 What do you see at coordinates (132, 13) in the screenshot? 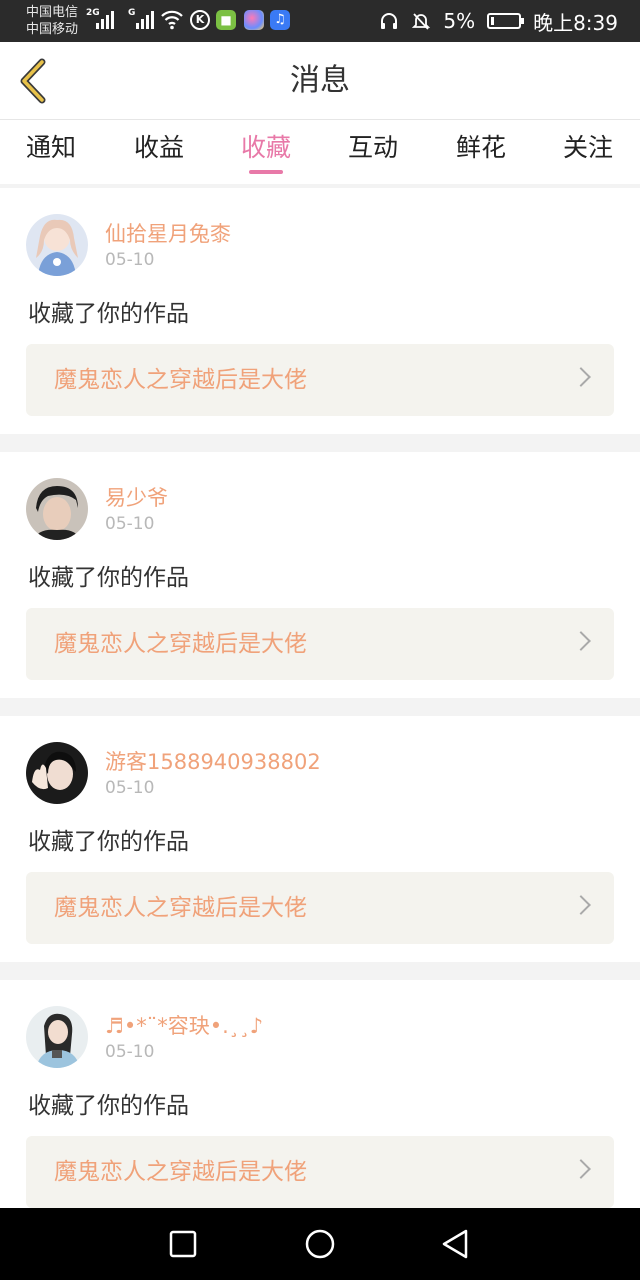
I see `network-type-2: G` at bounding box center [132, 13].